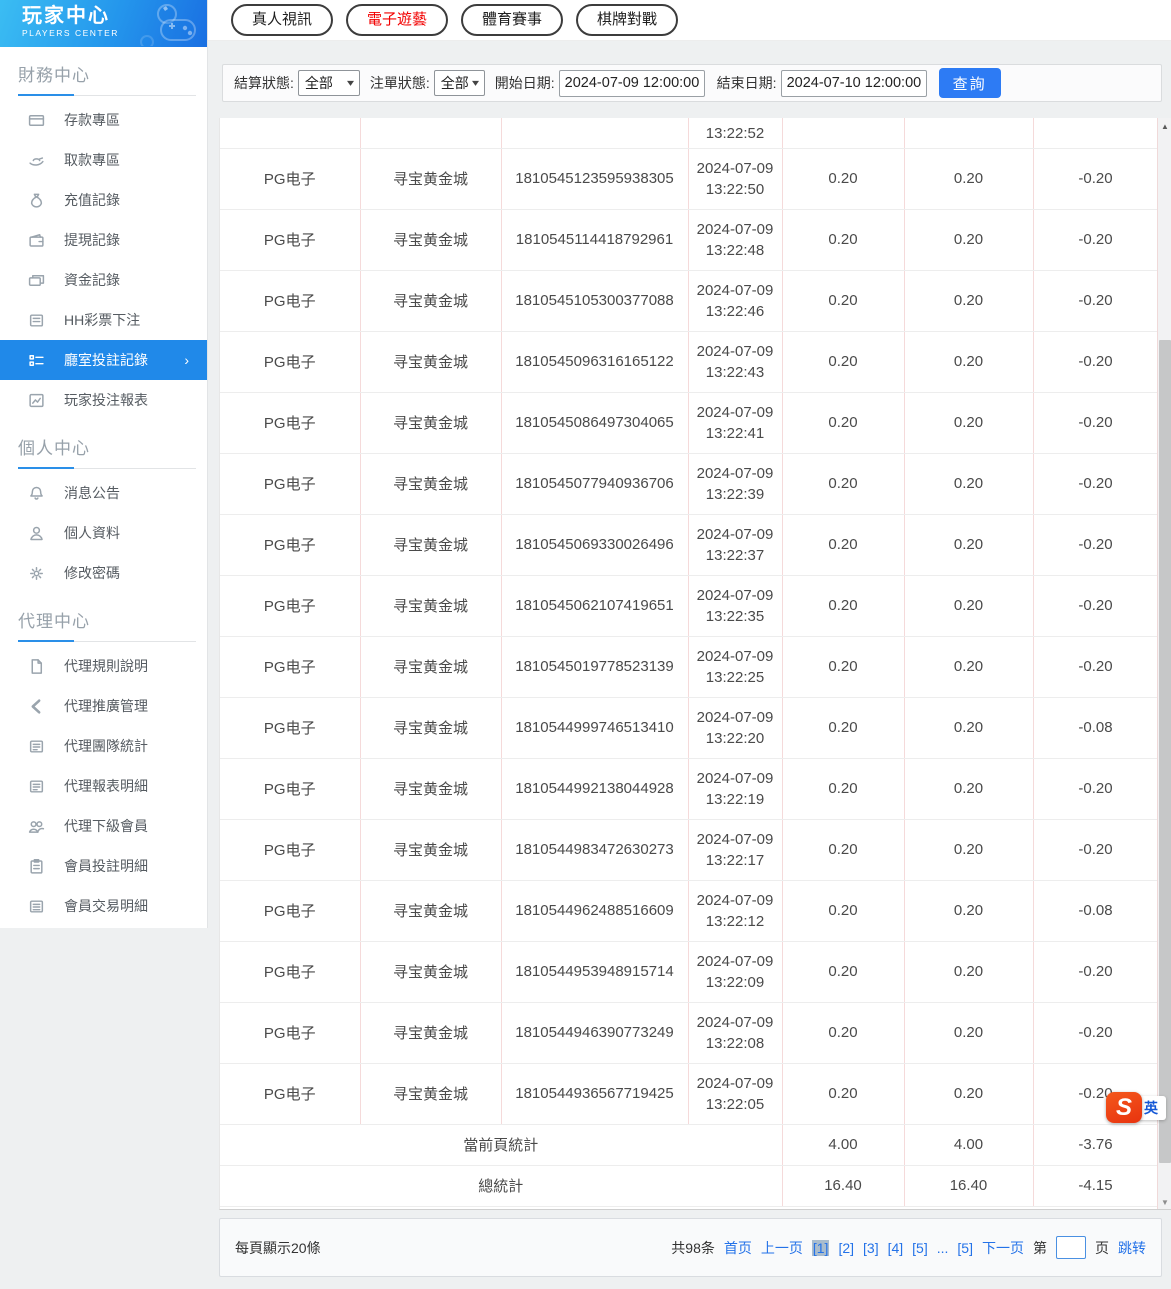 This screenshot has width=1171, height=1289. I want to click on sidebar-item: 消息公告, so click(103, 493).